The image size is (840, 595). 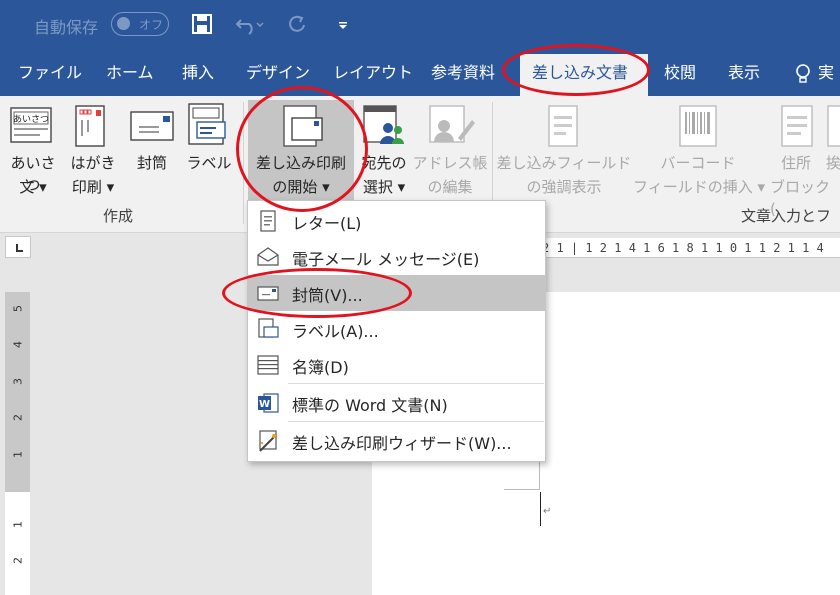 I want to click on edit-recipients-line1: アドレス帳, so click(x=450, y=163).